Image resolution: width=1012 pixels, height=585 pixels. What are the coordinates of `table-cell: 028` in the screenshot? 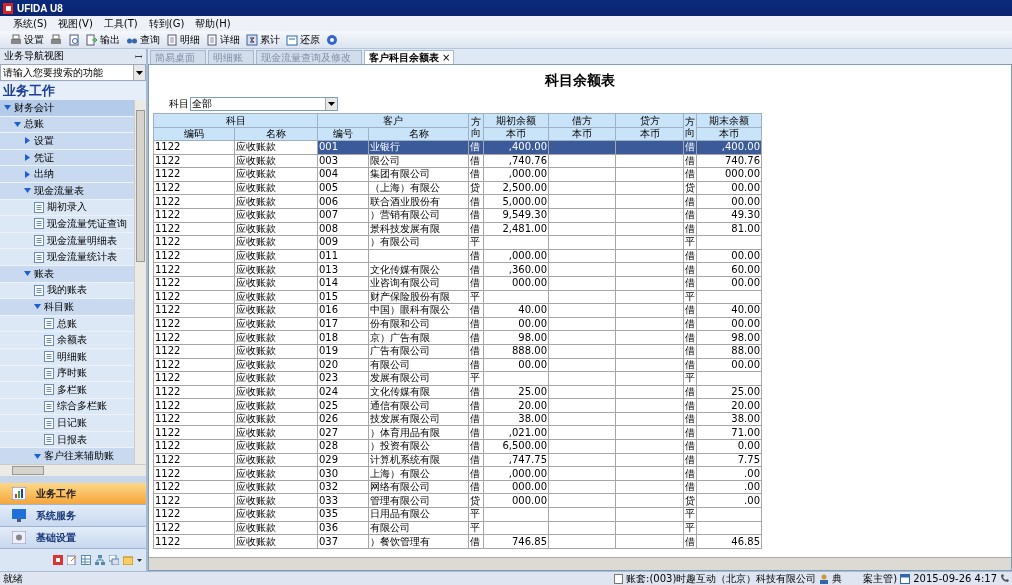 It's located at (343, 446).